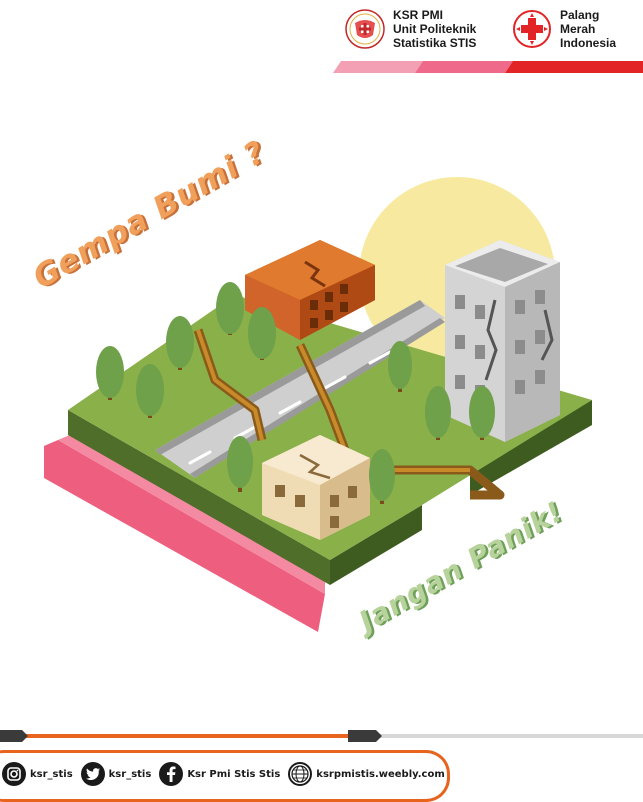 The height and width of the screenshot is (802, 643). Describe the element at coordinates (580, 15) in the screenshot. I see `pmi-line-1: Palang` at that location.